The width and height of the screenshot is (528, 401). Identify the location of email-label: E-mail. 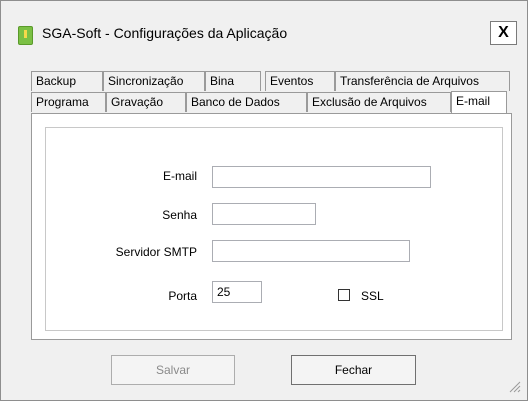
(179, 176).